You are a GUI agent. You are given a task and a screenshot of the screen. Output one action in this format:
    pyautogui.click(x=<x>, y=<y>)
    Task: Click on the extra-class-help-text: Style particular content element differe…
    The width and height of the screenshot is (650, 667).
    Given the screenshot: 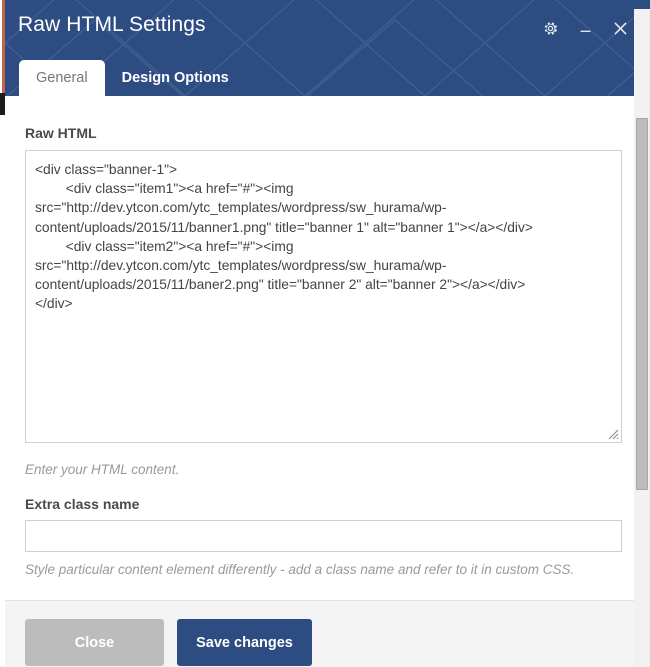 What is the action you would take?
    pyautogui.click(x=300, y=569)
    